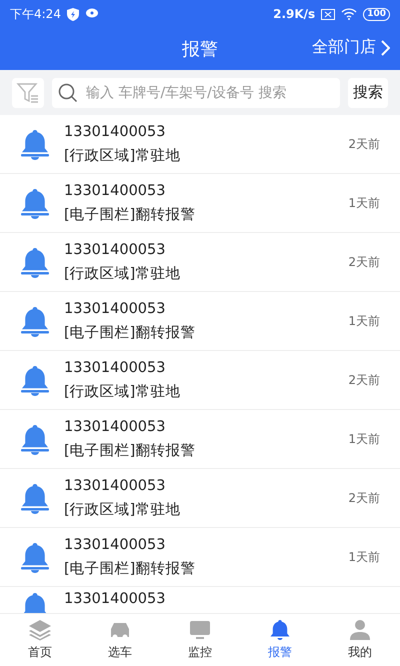 Image resolution: width=400 pixels, height=666 pixels. Describe the element at coordinates (385, 48) in the screenshot. I see `chevron-icon` at that location.